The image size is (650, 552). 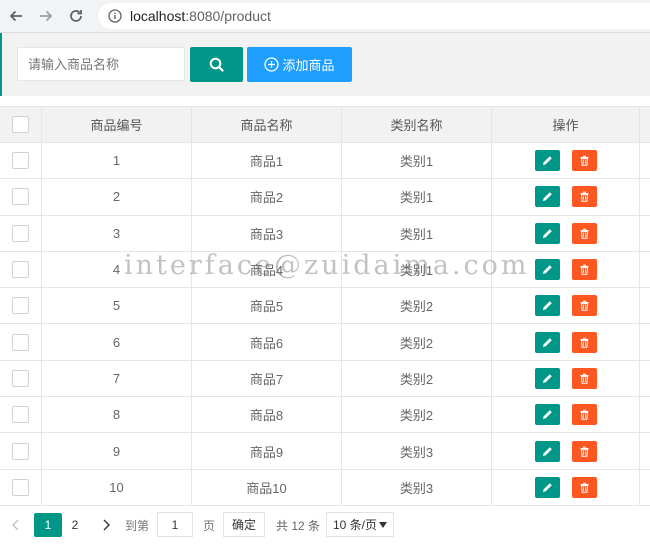 What do you see at coordinates (106, 525) in the screenshot?
I see `next-page-button` at bounding box center [106, 525].